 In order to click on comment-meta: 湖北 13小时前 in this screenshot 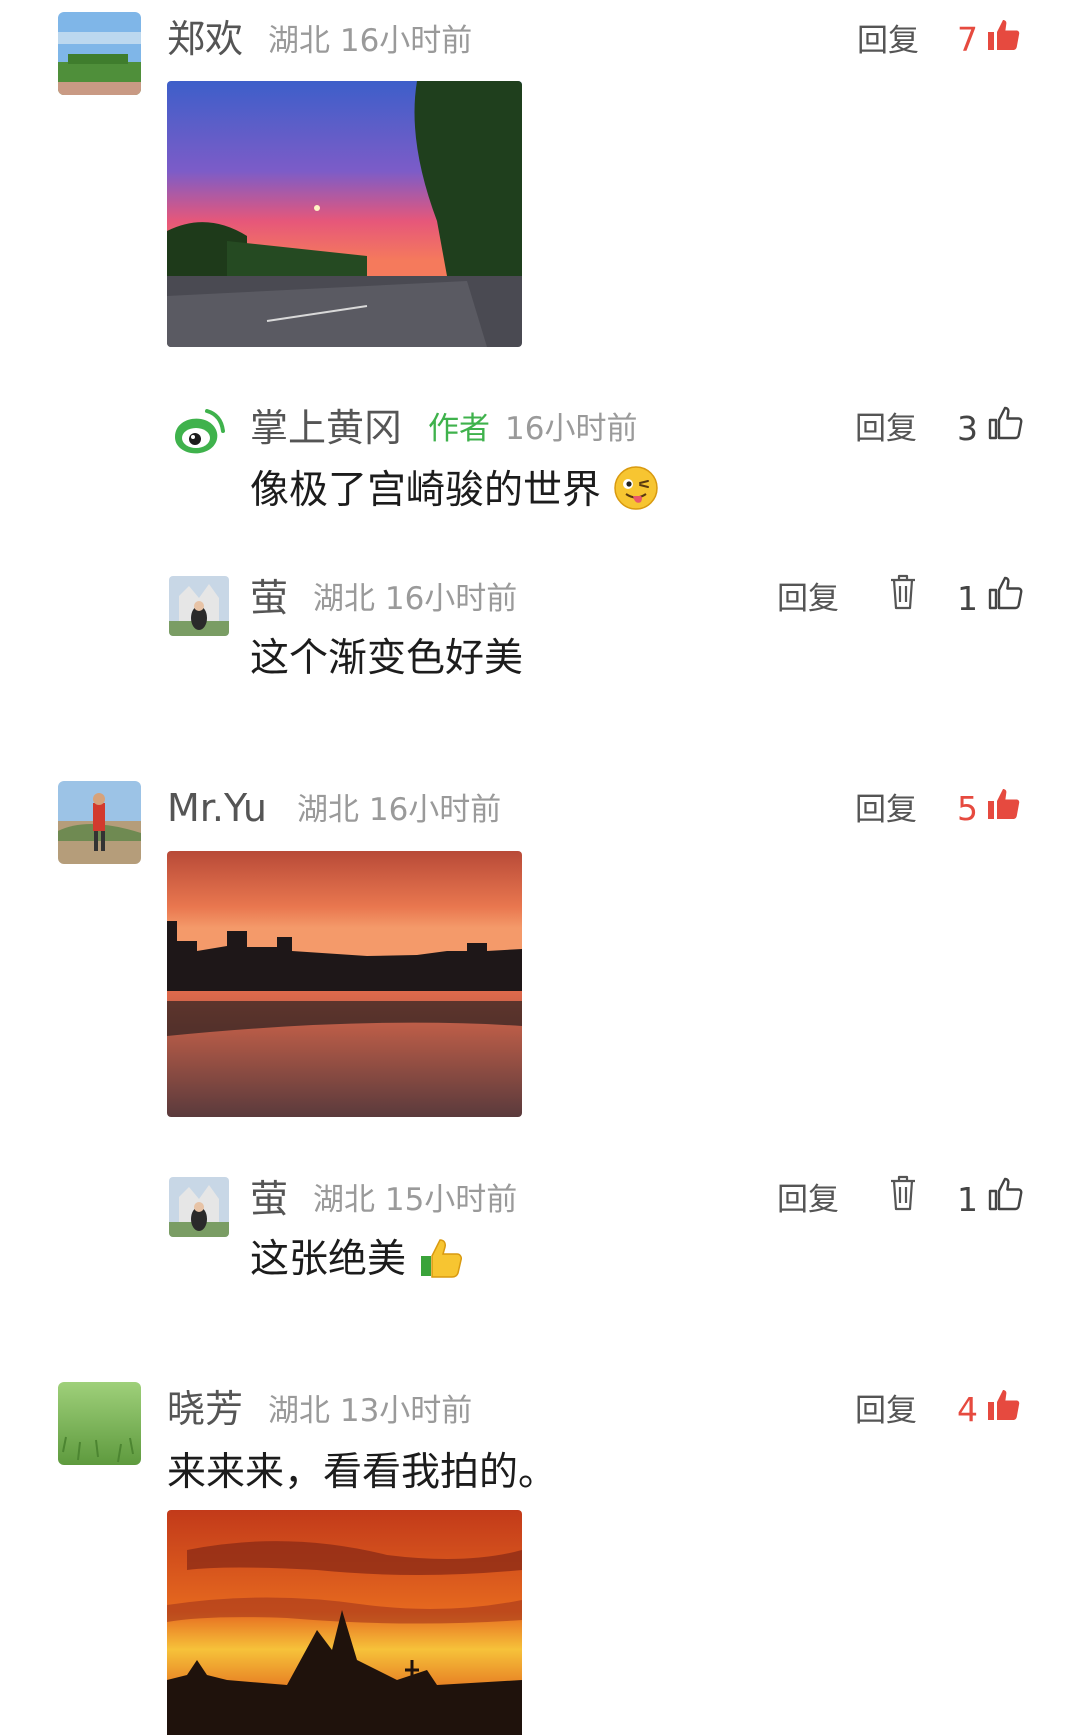, I will do `click(370, 1411)`.